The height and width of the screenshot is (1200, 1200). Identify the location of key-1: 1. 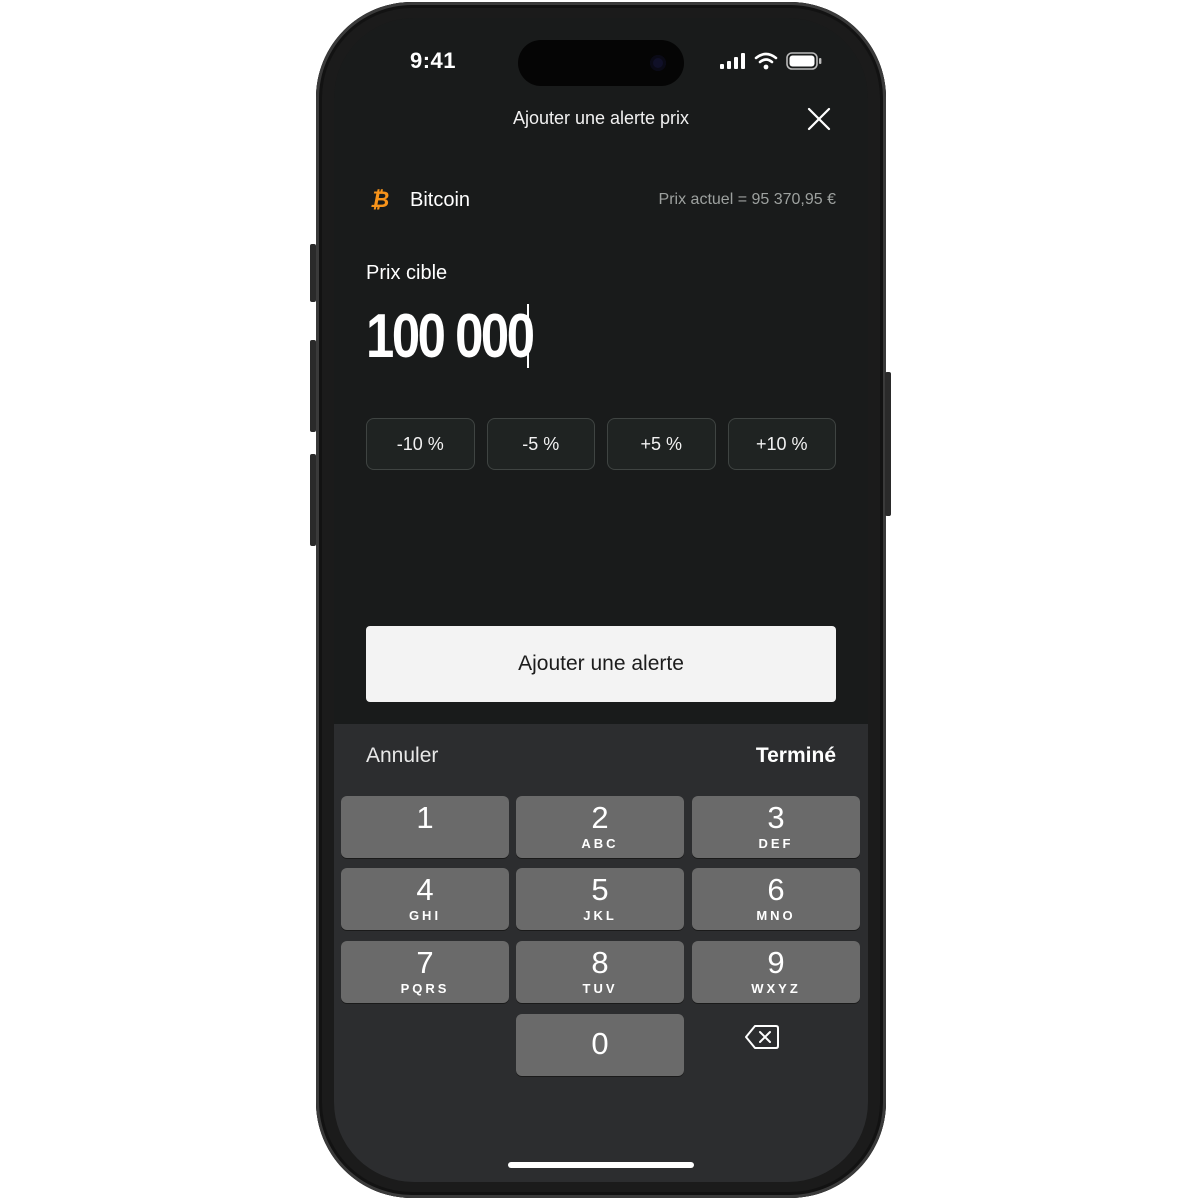
(425, 827).